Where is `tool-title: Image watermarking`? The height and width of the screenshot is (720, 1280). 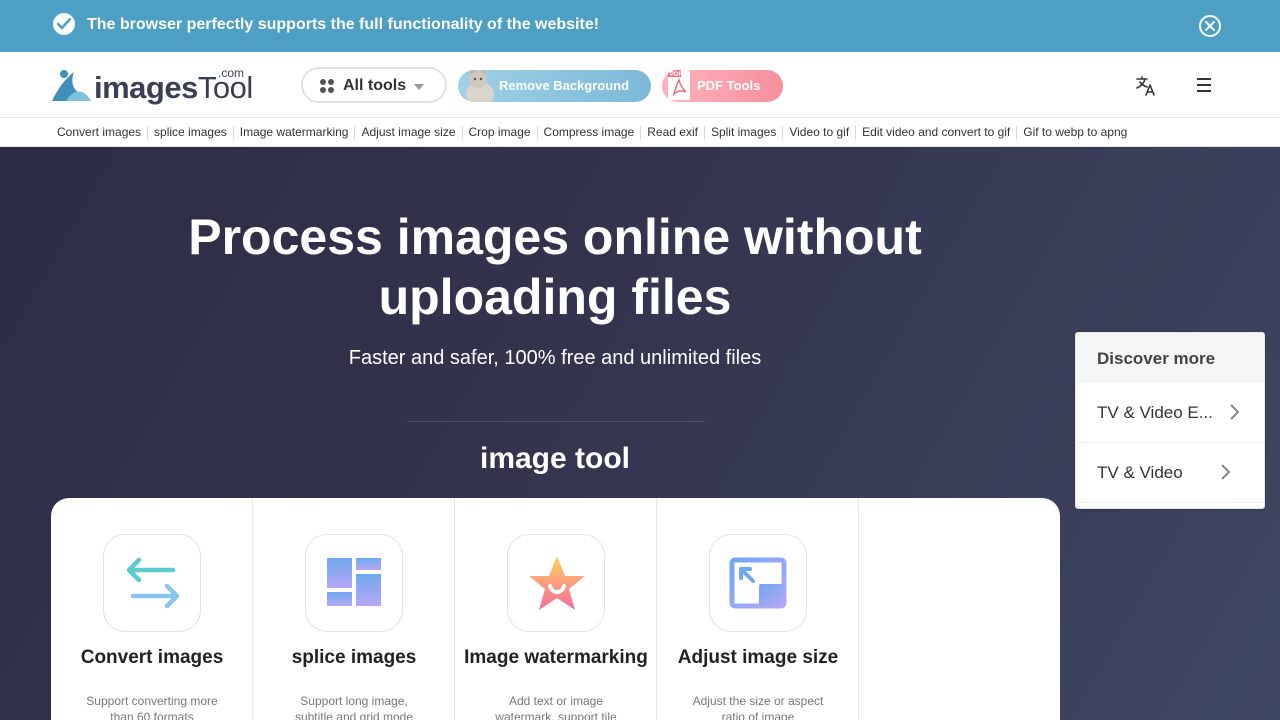
tool-title: Image watermarking is located at coordinates (556, 657).